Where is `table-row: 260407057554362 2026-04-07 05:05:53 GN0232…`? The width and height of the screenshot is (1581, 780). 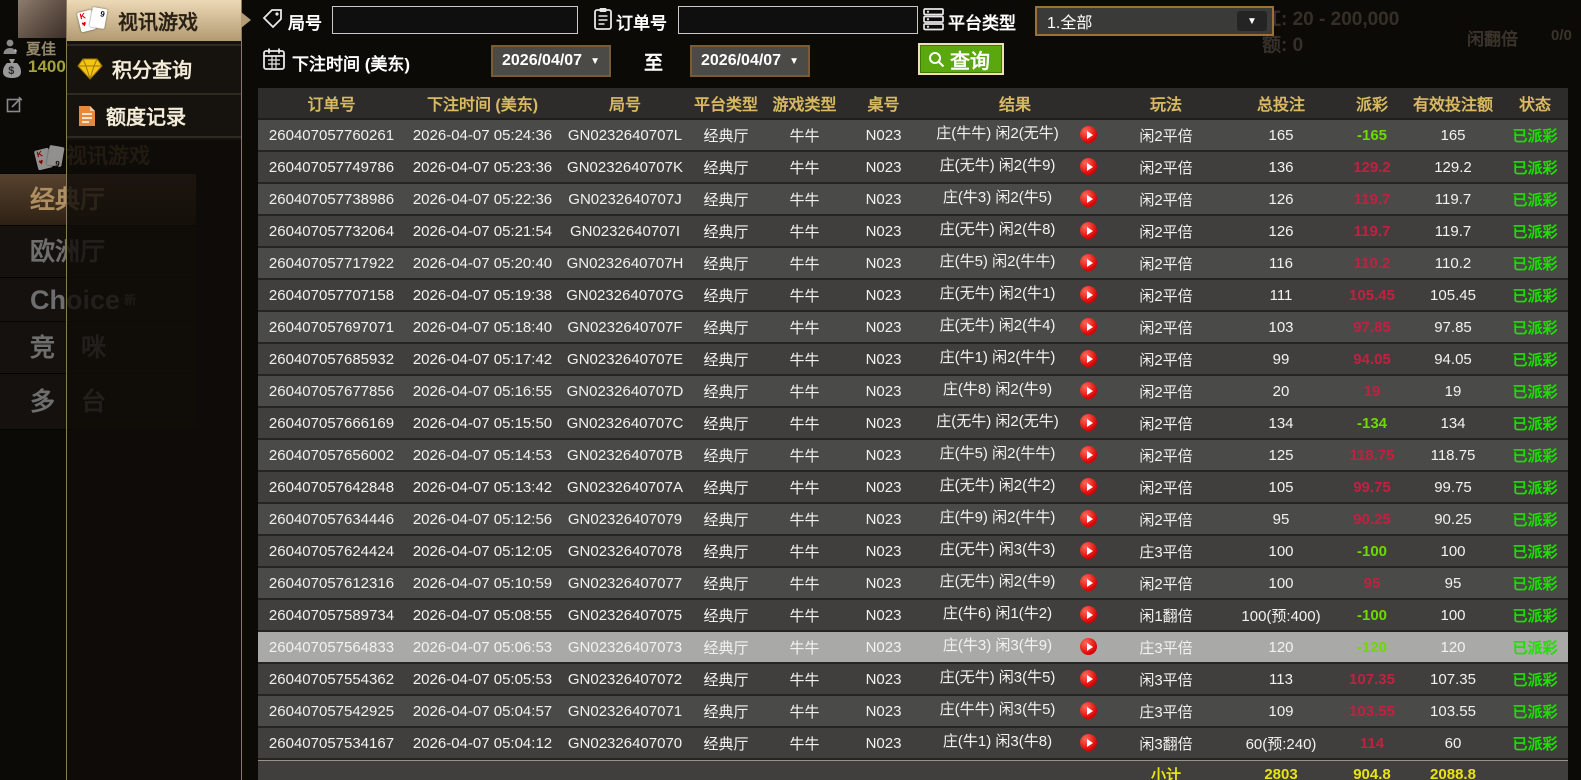
table-row: 260407057554362 2026-04-07 05:05:53 GN0232… is located at coordinates (913, 680).